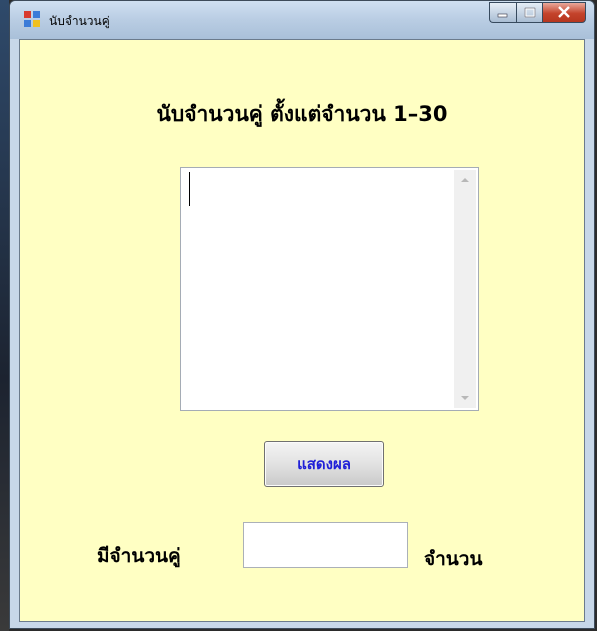 This screenshot has height=631, width=597. Describe the element at coordinates (302, 20) in the screenshot. I see `title-bar: นับจำนวนคู่` at that location.